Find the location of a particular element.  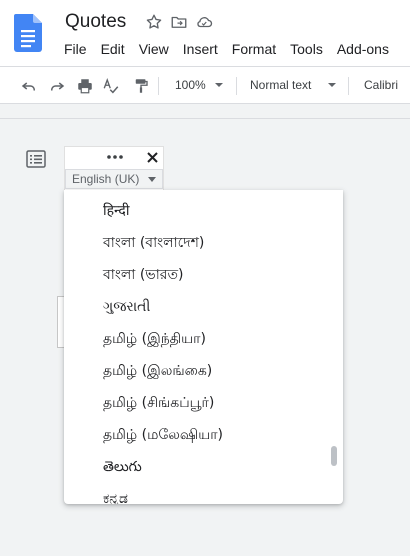

language-option-tamil-sri-lanka: தமிழ் (இலங்கை) is located at coordinates (203, 371).